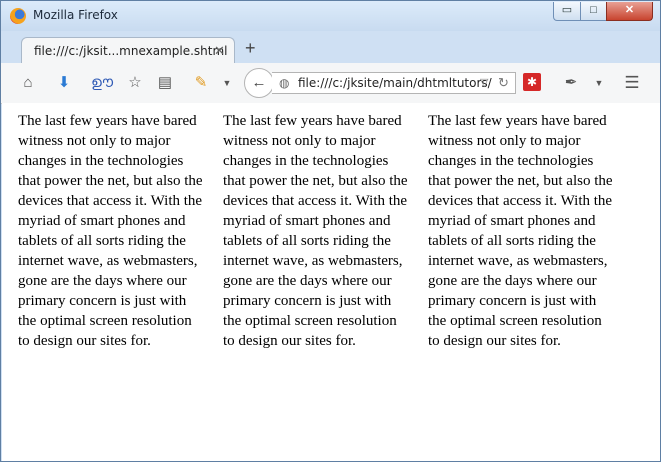 Image resolution: width=661 pixels, height=462 pixels. What do you see at coordinates (629, 11) in the screenshot?
I see `close-button: ✕` at bounding box center [629, 11].